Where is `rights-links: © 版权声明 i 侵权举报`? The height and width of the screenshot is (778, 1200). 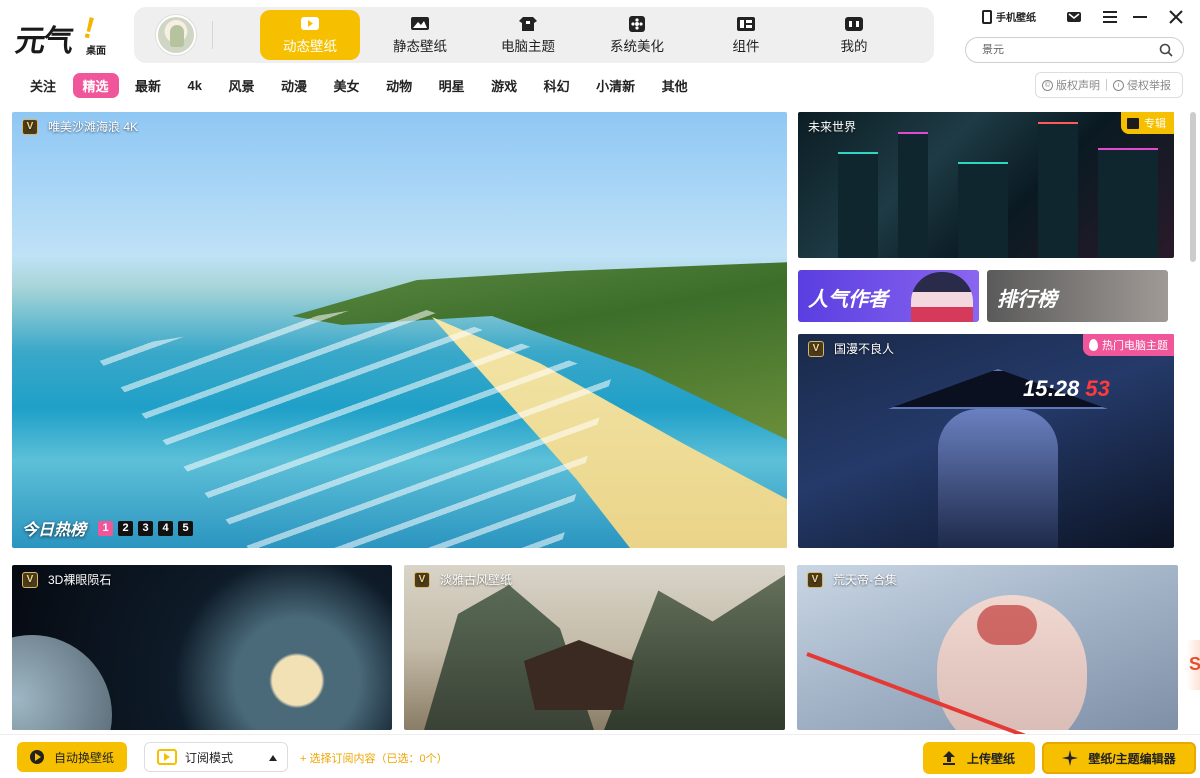 rights-links: © 版权声明 i 侵权举报 is located at coordinates (1109, 85).